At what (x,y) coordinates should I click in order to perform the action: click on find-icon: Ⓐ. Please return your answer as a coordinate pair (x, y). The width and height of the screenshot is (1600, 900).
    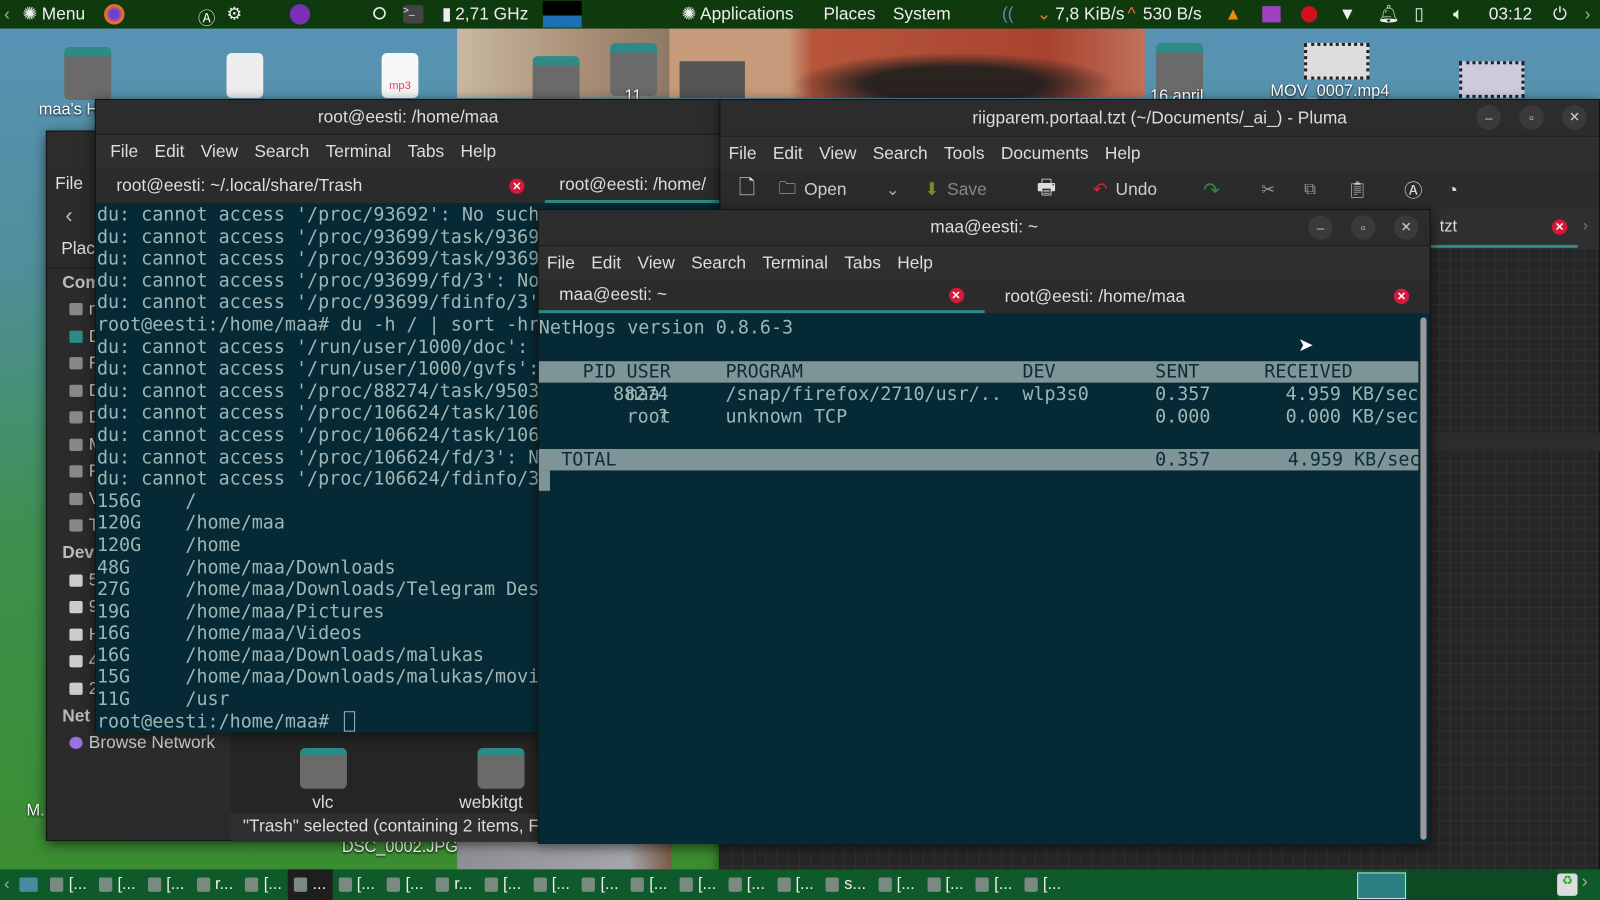
    Looking at the image, I should click on (1413, 190).